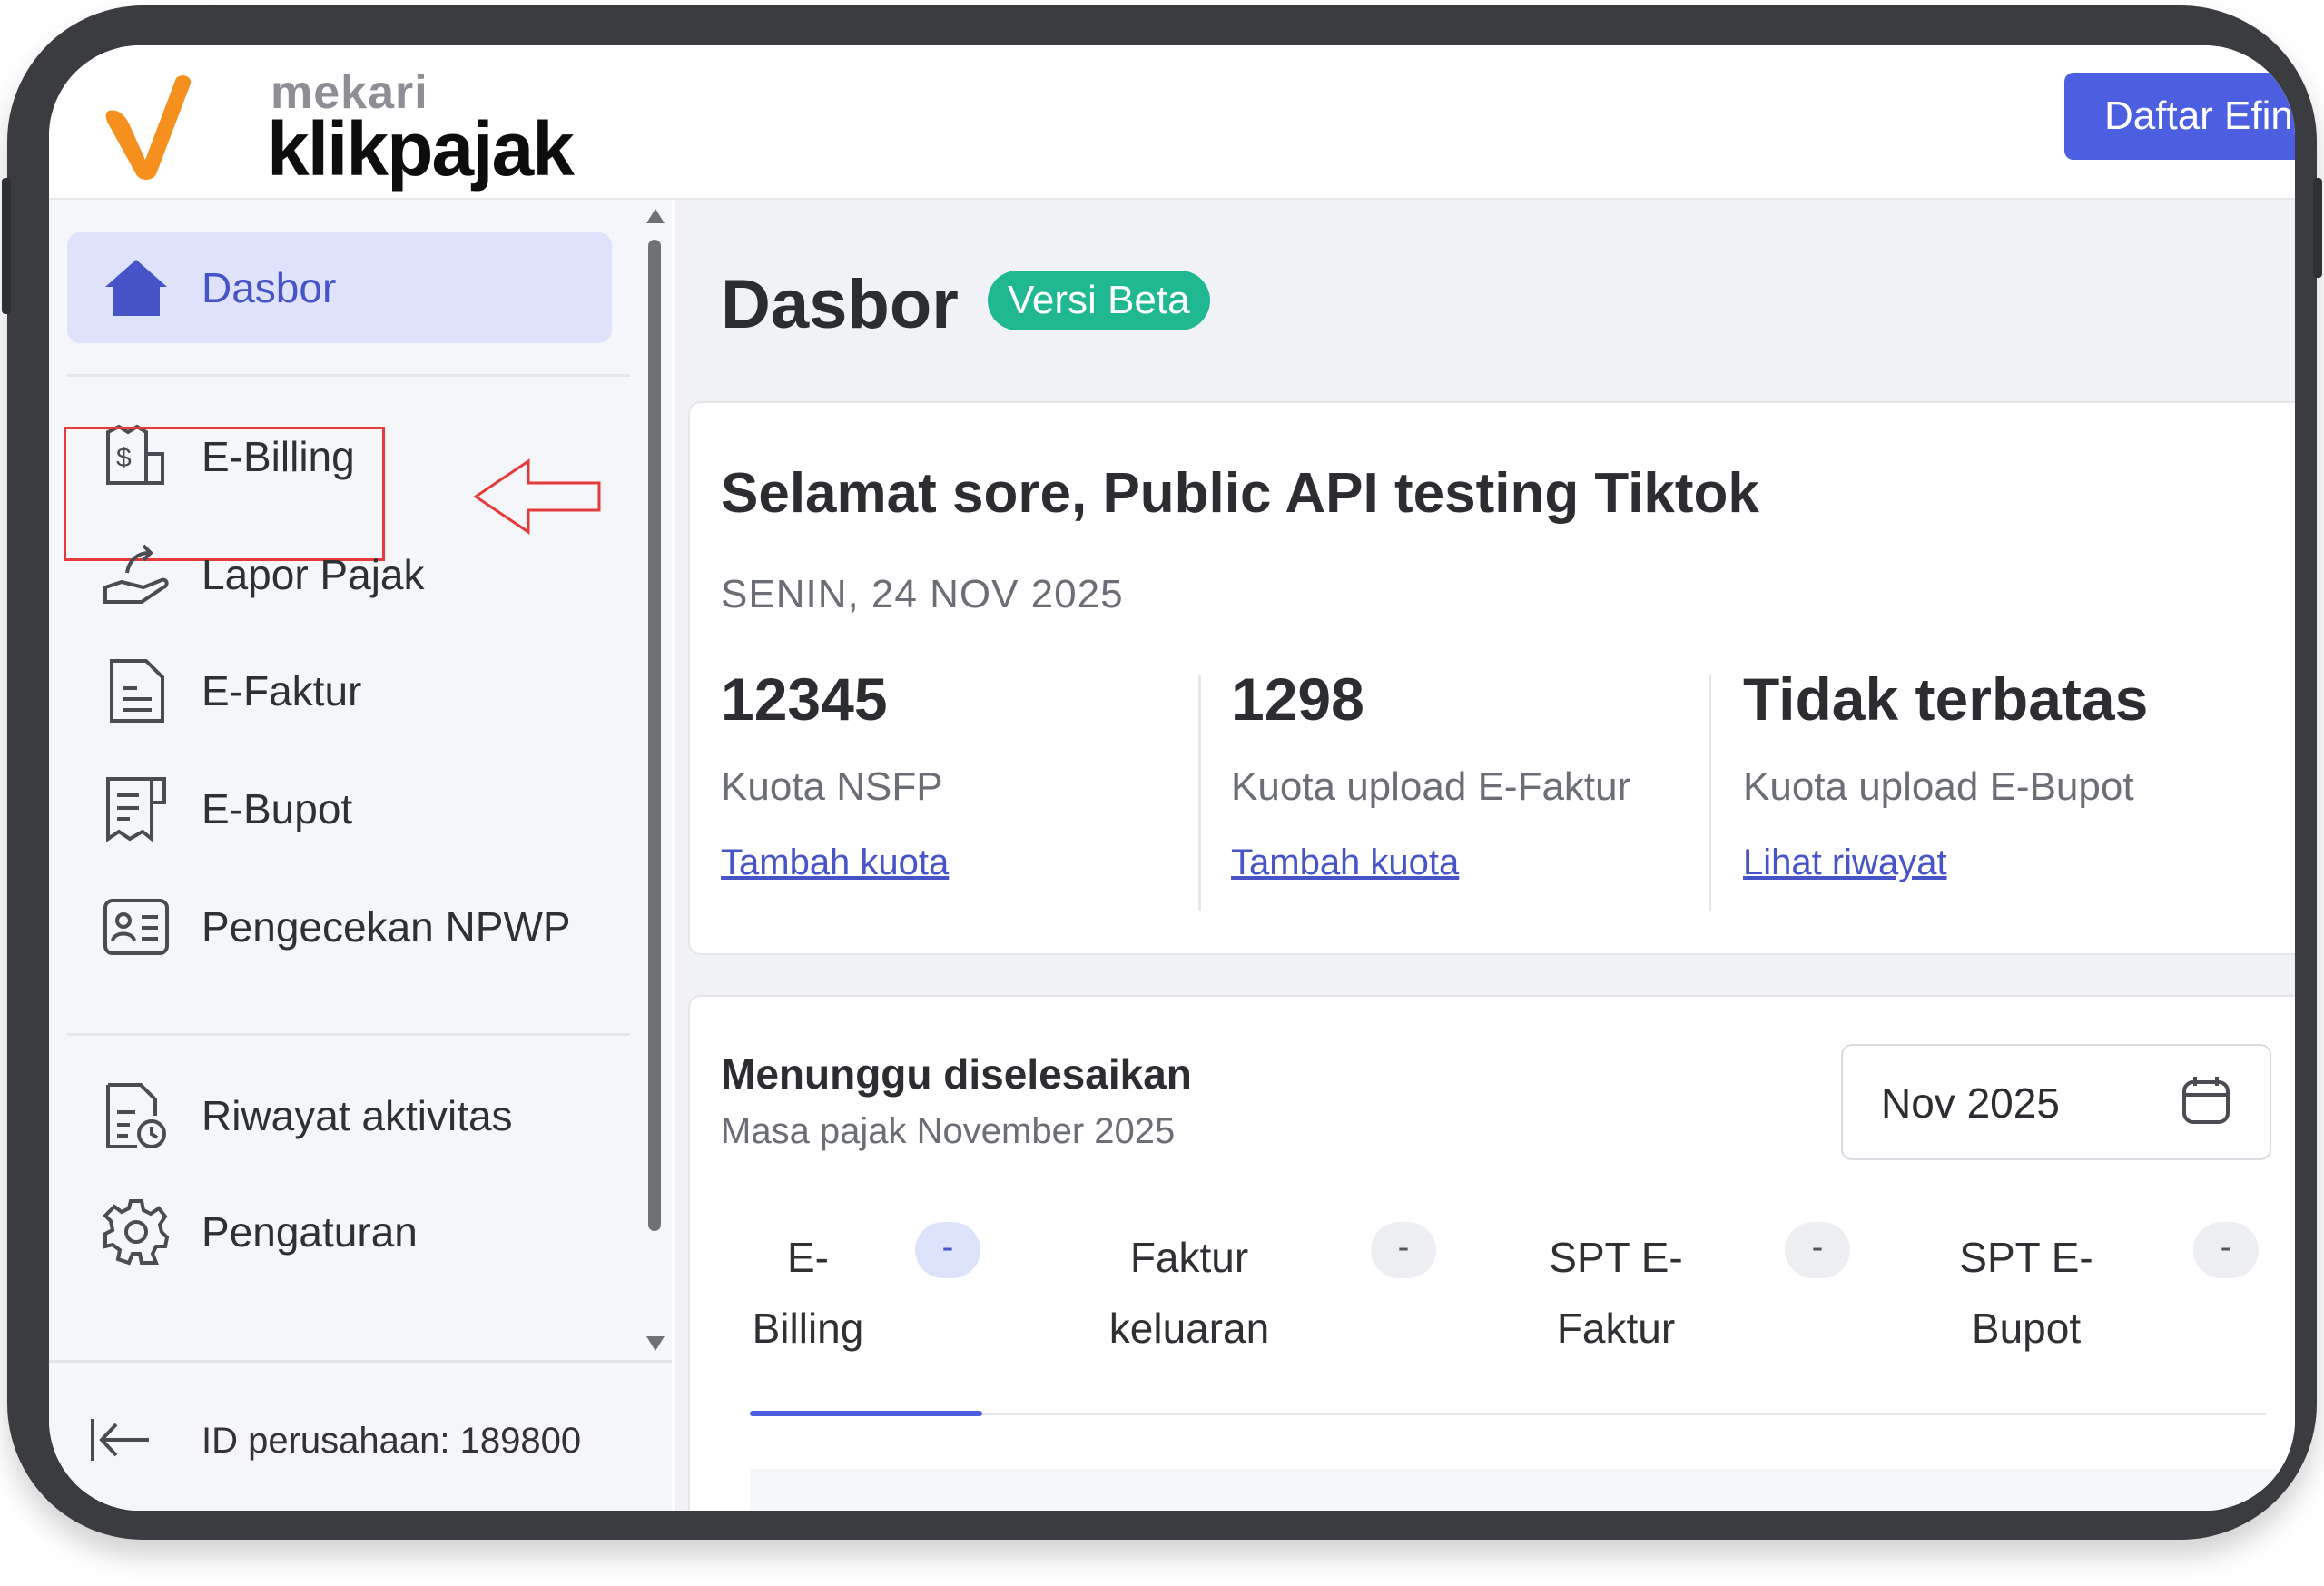 Image resolution: width=2324 pixels, height=1586 pixels. Describe the element at coordinates (136, 287) in the screenshot. I see `home-icon` at that location.